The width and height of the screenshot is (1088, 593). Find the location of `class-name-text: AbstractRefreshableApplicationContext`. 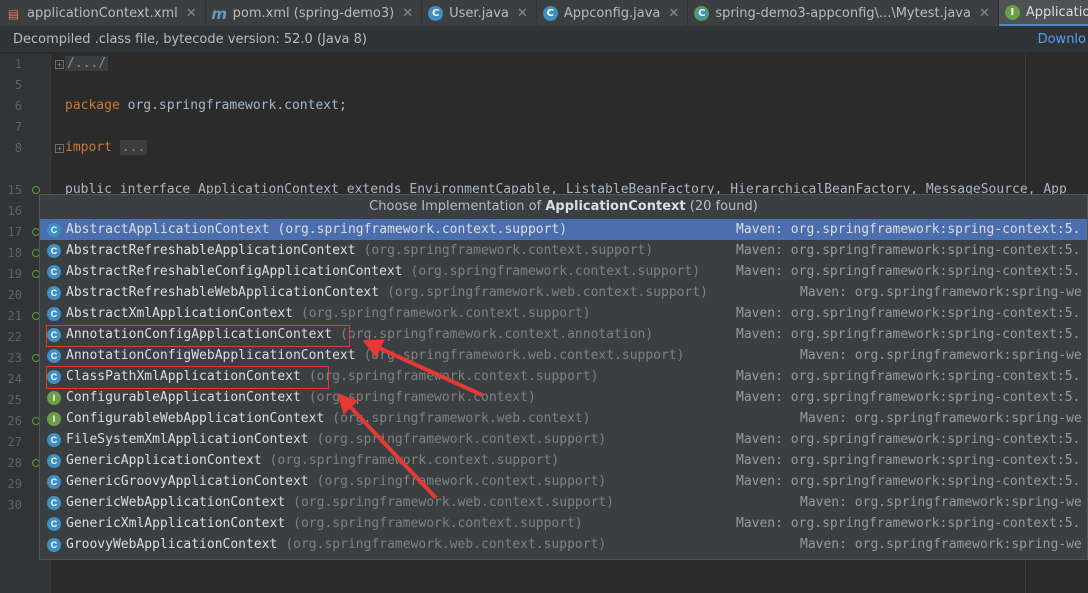

class-name-text: AbstractRefreshableApplicationContext is located at coordinates (211, 250).